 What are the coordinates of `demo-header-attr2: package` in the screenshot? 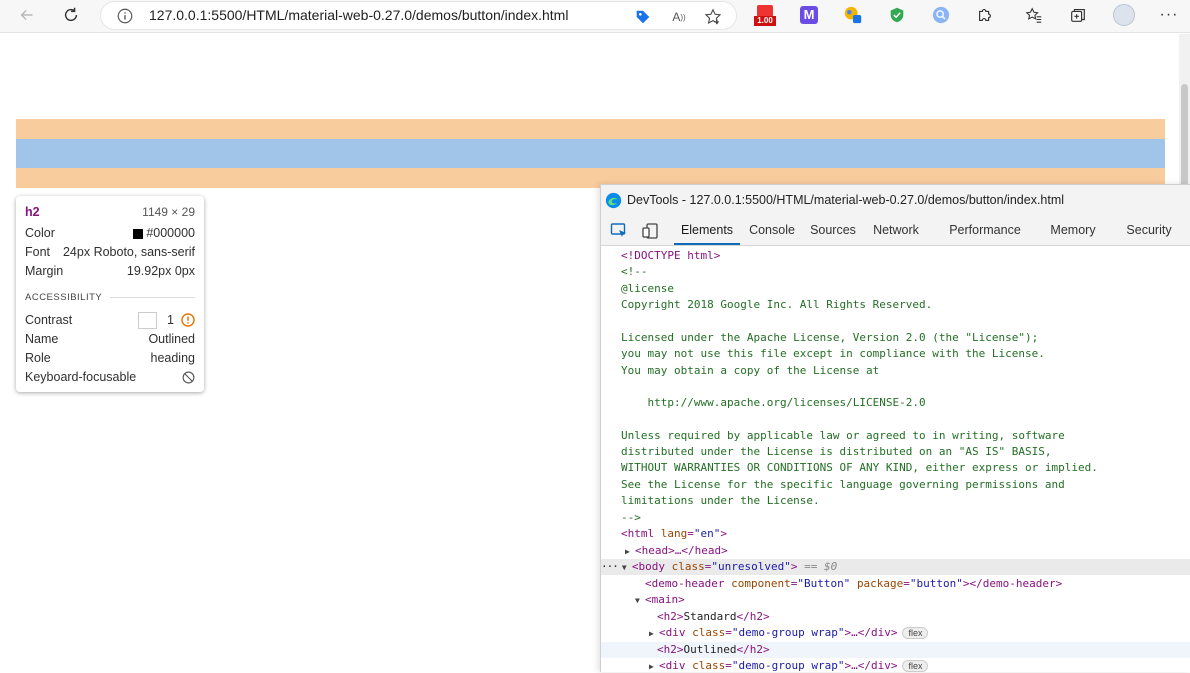 It's located at (880, 583).